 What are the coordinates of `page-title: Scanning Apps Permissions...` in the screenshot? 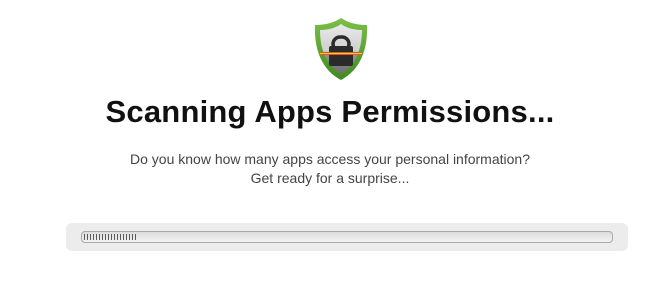 It's located at (330, 111).